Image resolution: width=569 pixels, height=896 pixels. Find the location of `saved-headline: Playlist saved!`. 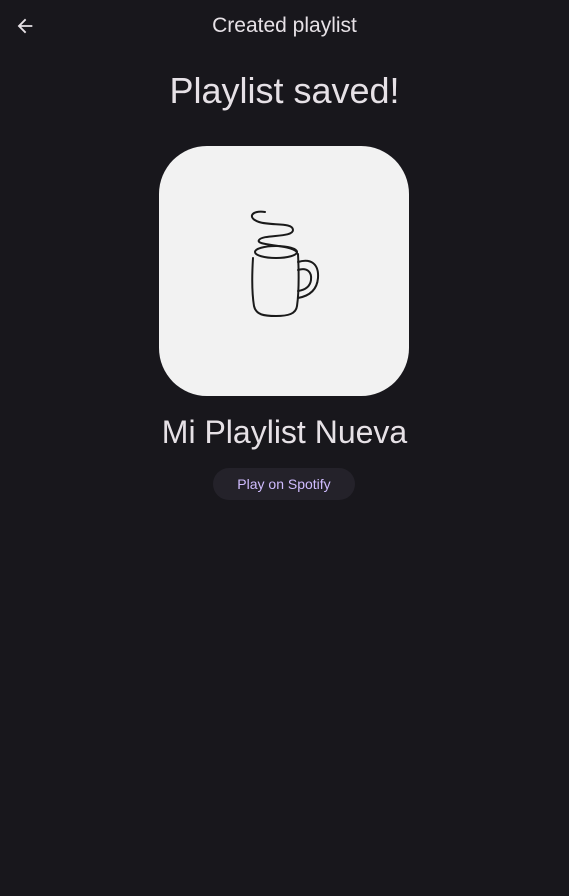

saved-headline: Playlist saved! is located at coordinates (284, 90).